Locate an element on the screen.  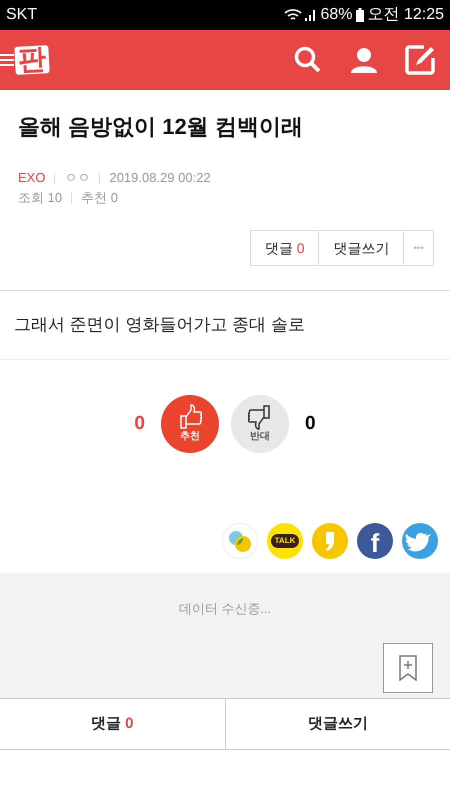
clock-time: 오전 12:25 is located at coordinates (406, 15).